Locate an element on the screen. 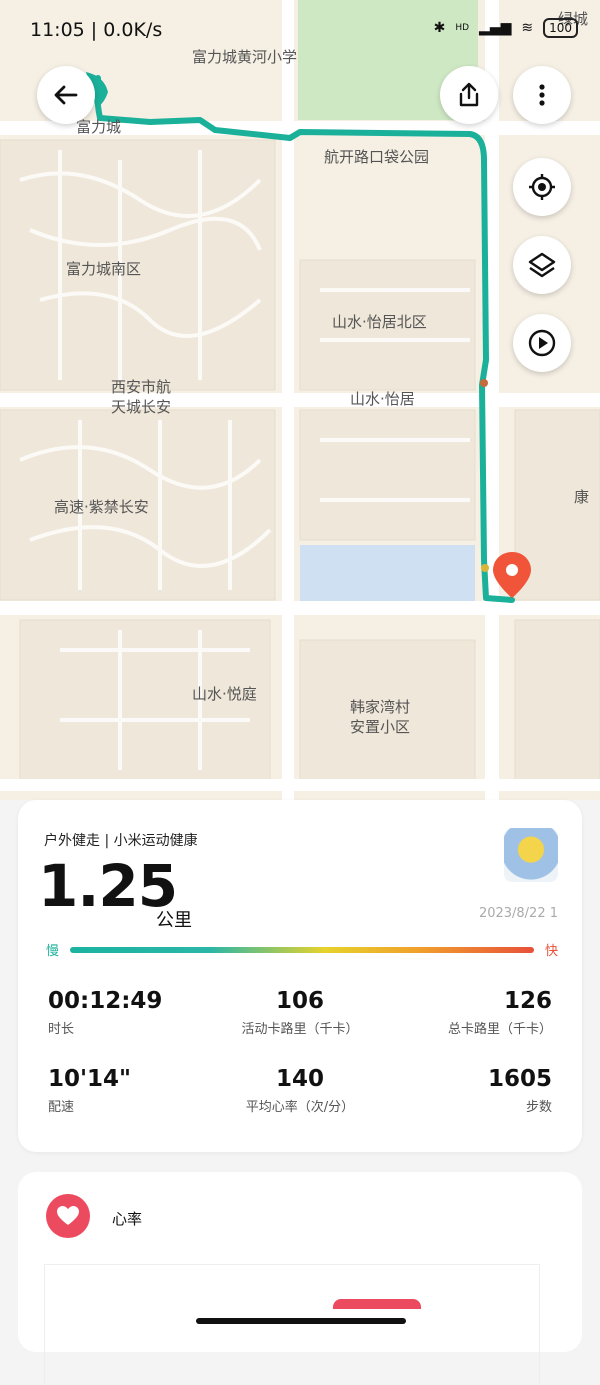 The image size is (600, 1385). more-vertical-icon is located at coordinates (542, 95).